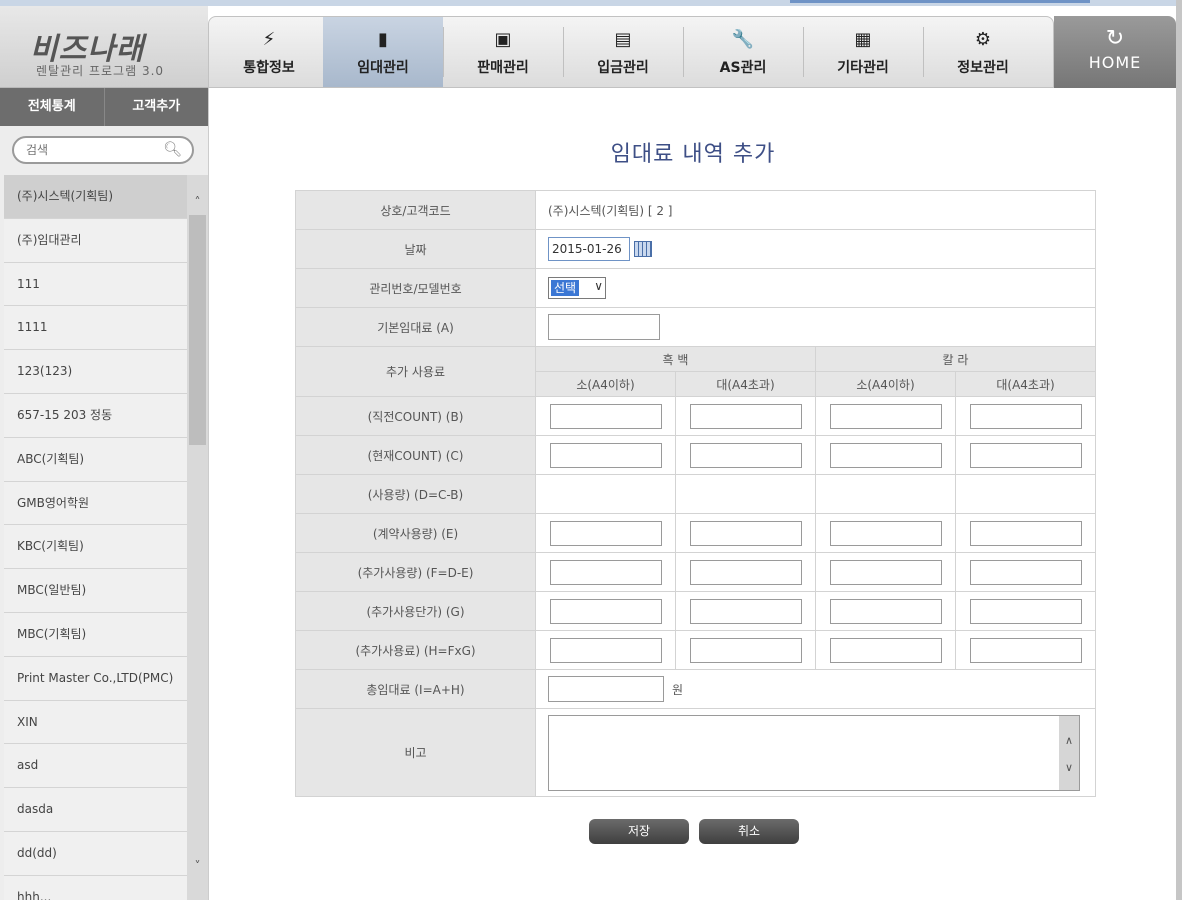 The image size is (1182, 900). Describe the element at coordinates (104, 47) in the screenshot. I see `app-logo: 비즈나래 렌탈관리 프로그램 3.0` at that location.